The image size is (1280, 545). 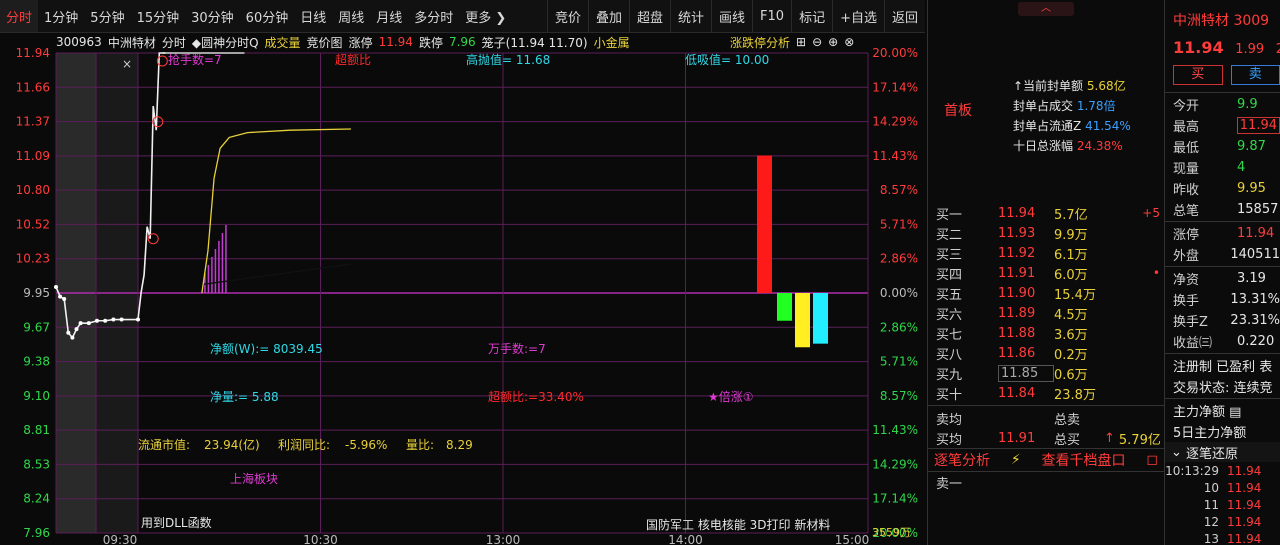 What do you see at coordinates (433, 16) in the screenshot?
I see `period-tab-9: 多分时` at bounding box center [433, 16].